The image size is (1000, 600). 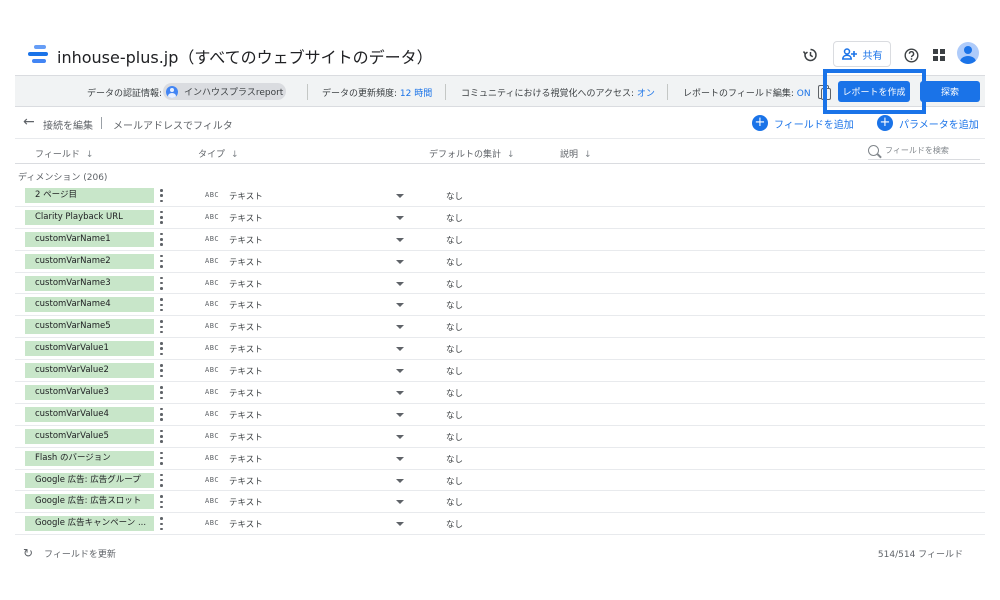 What do you see at coordinates (924, 151) in the screenshot?
I see `field-search-input: フィールドを検索` at bounding box center [924, 151].